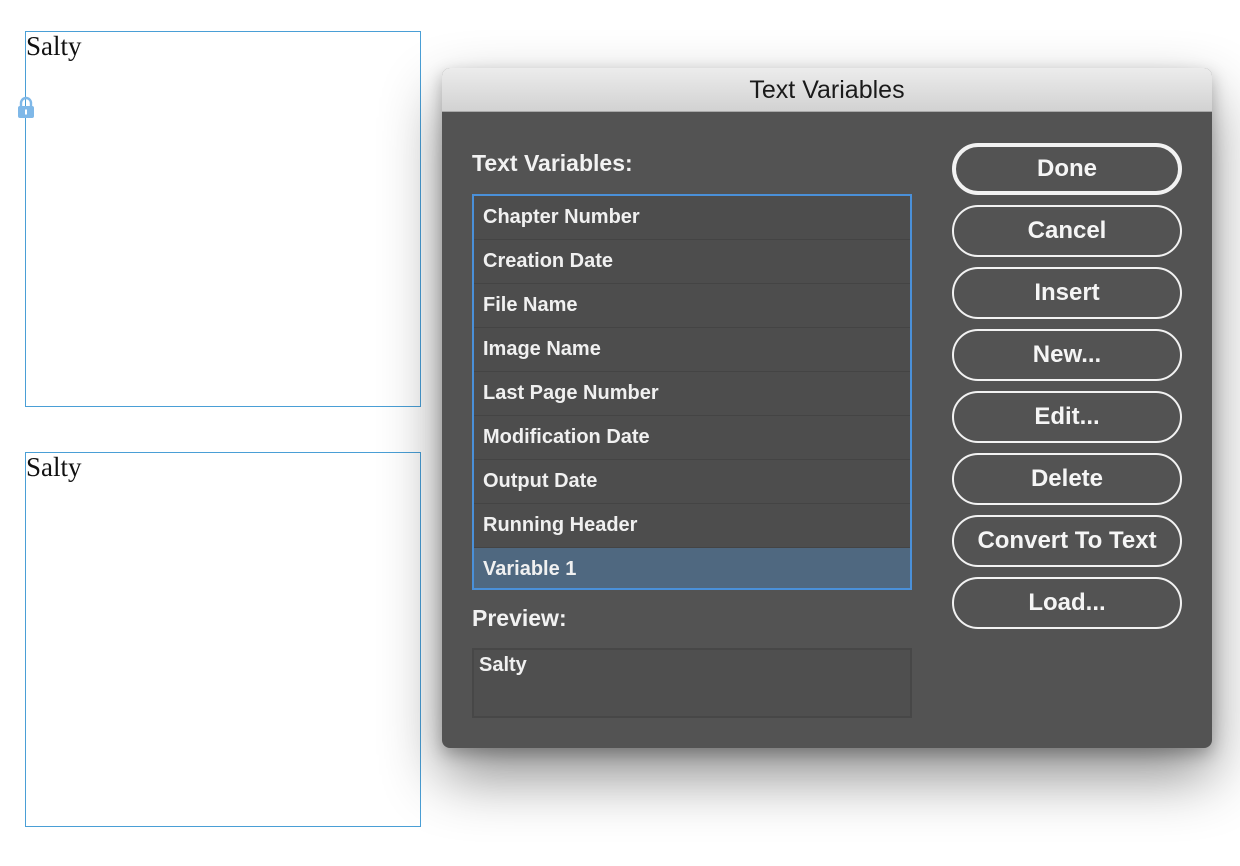  Describe the element at coordinates (1067, 231) in the screenshot. I see `cancel-button: Cancel` at that location.